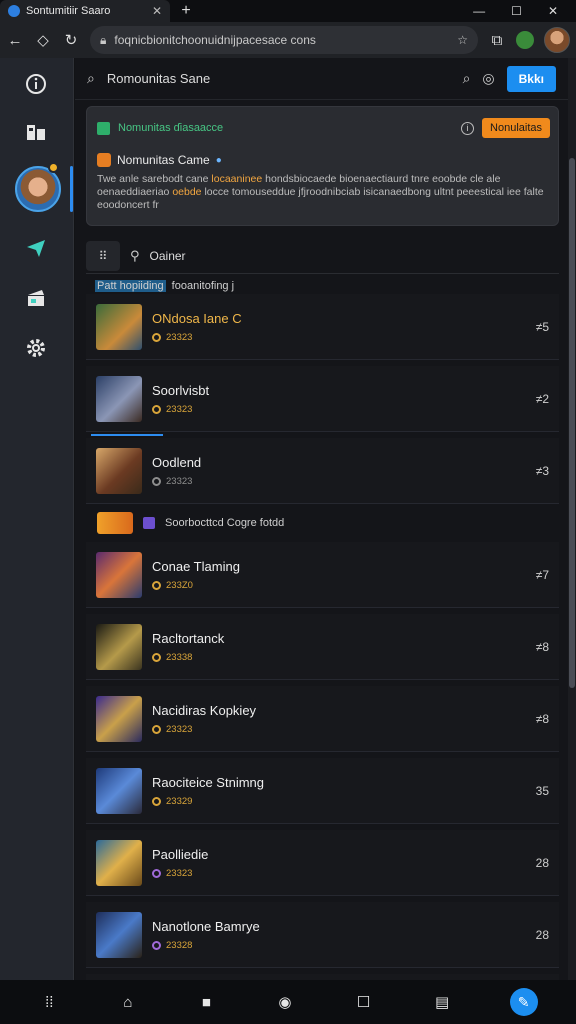 Image resolution: width=576 pixels, height=1024 pixels. What do you see at coordinates (179, 801) in the screenshot?
I see `game-meta-value: 23329` at bounding box center [179, 801].